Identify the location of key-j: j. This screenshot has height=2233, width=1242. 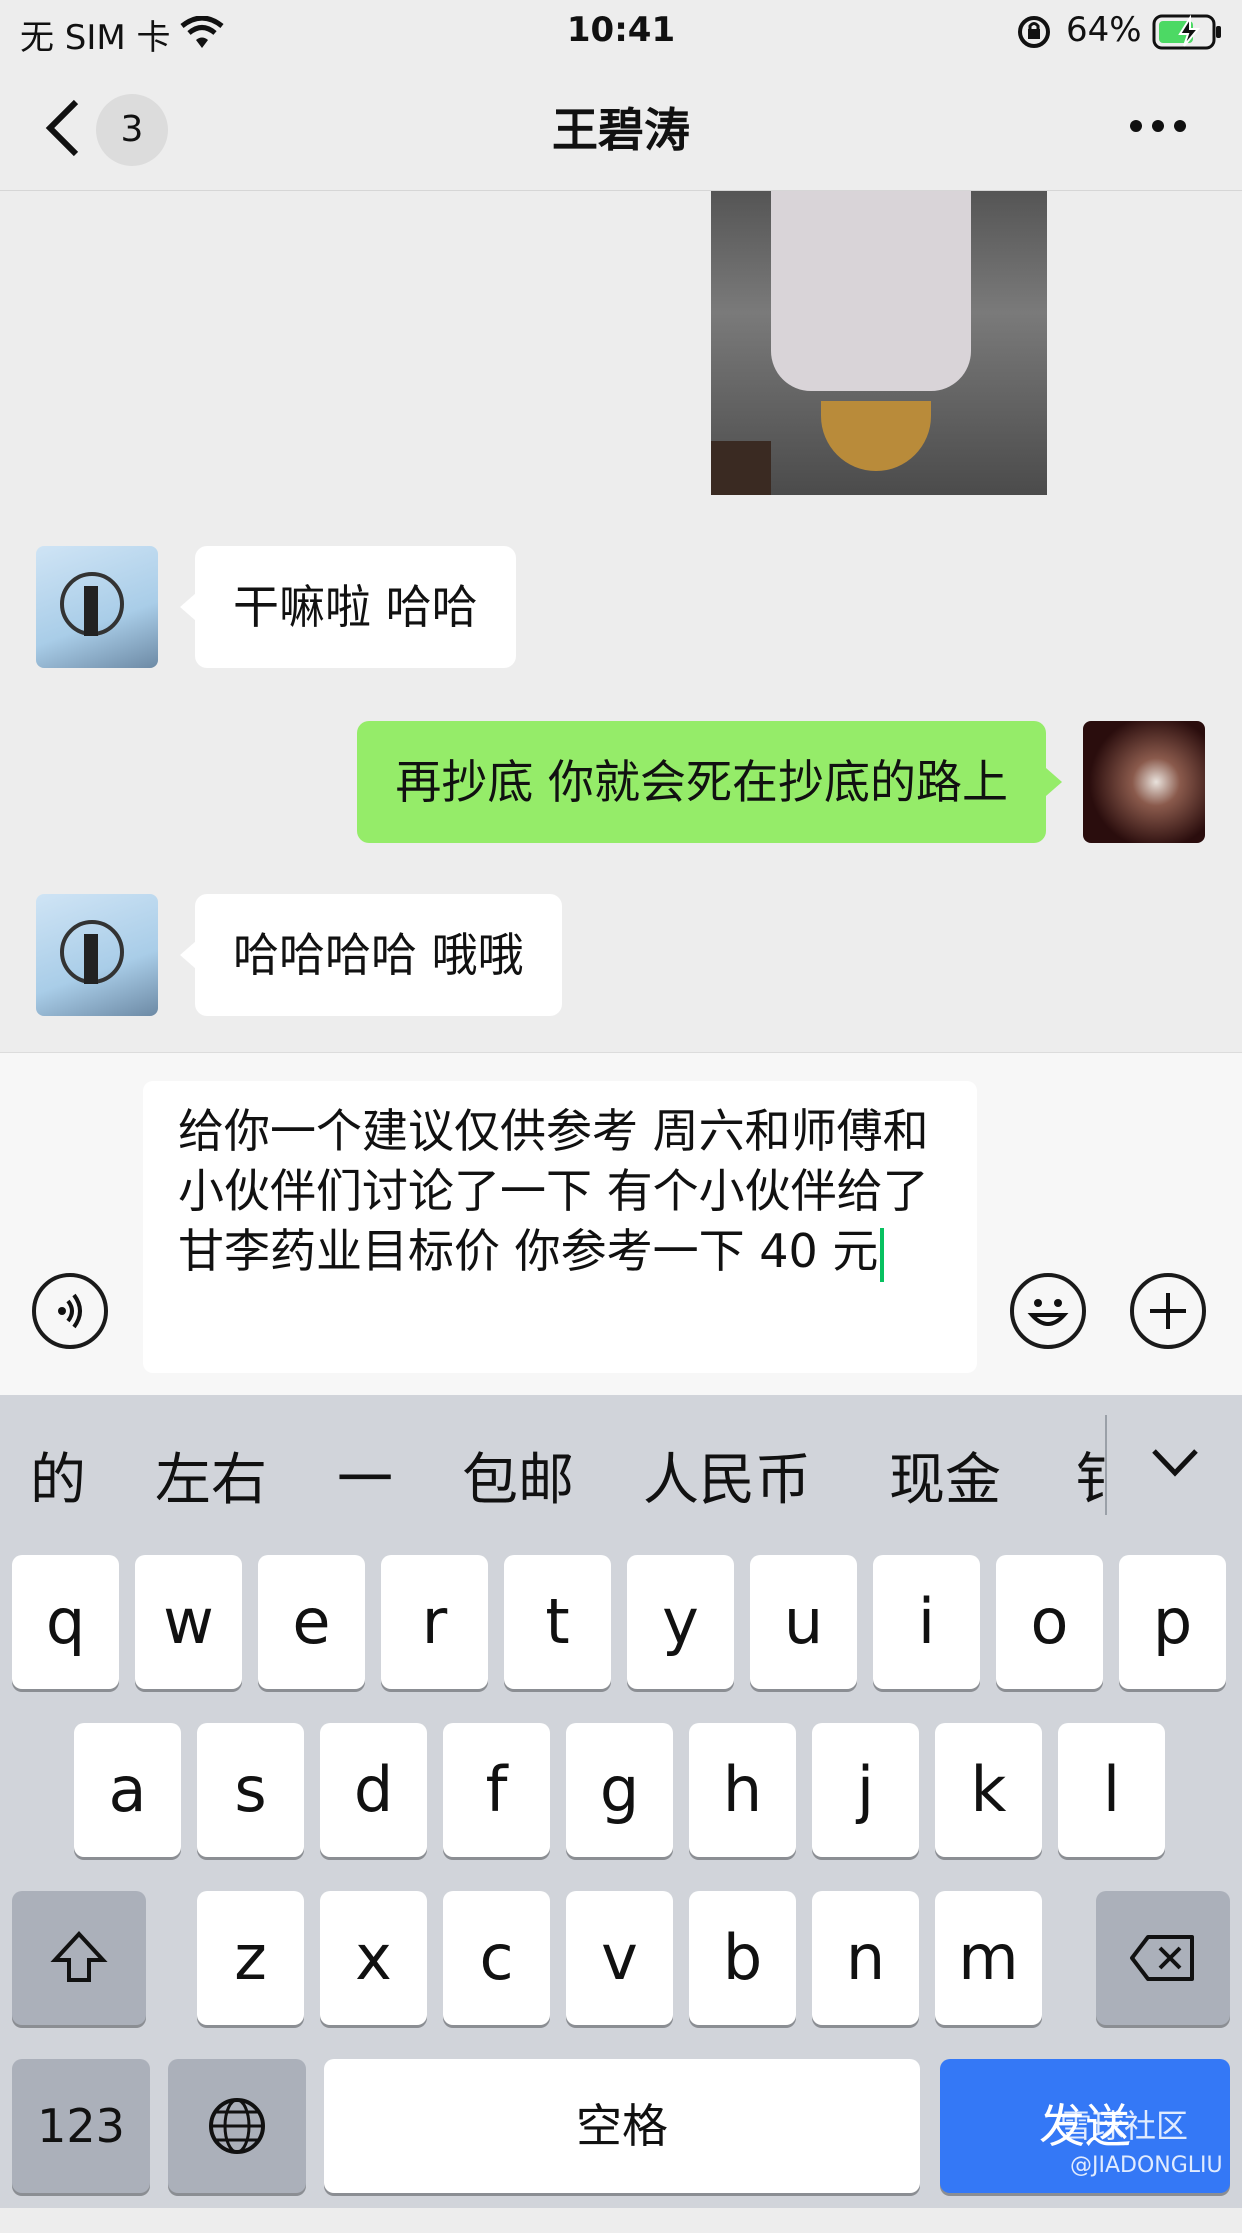
(865, 1790).